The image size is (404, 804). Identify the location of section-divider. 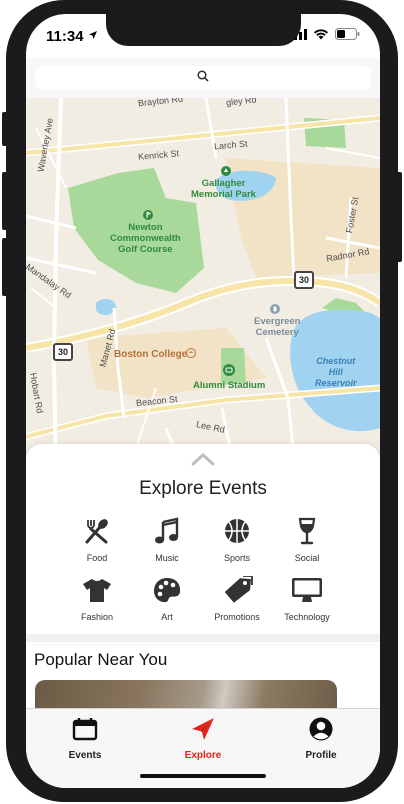
(203, 638).